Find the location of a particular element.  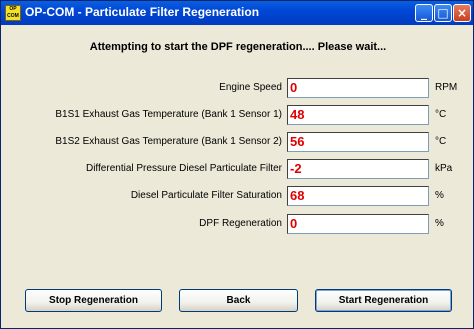

param-value-field: 56 is located at coordinates (358, 142).